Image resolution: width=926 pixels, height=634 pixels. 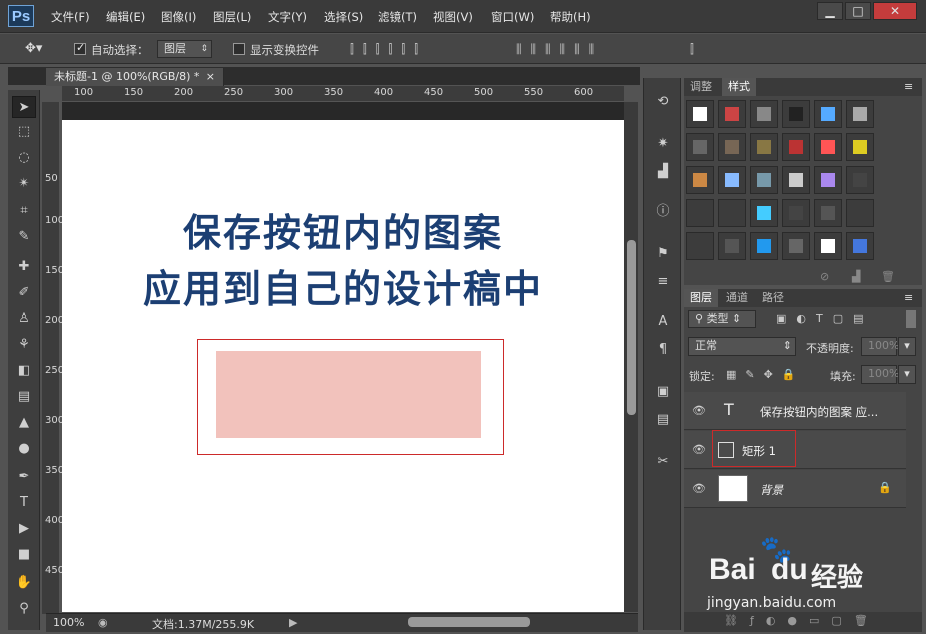 I want to click on tab-paths: 路径, so click(x=773, y=298).